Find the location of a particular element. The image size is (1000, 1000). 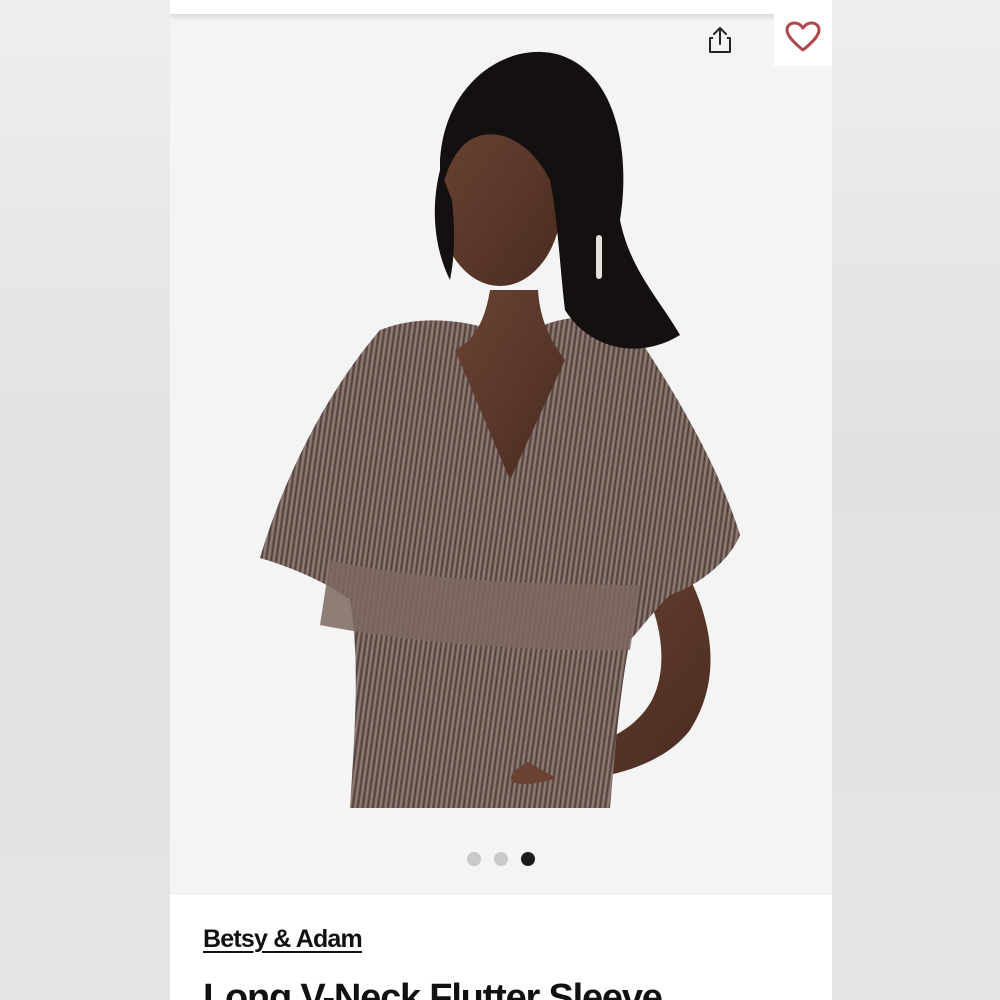

share-icon is located at coordinates (720, 40).